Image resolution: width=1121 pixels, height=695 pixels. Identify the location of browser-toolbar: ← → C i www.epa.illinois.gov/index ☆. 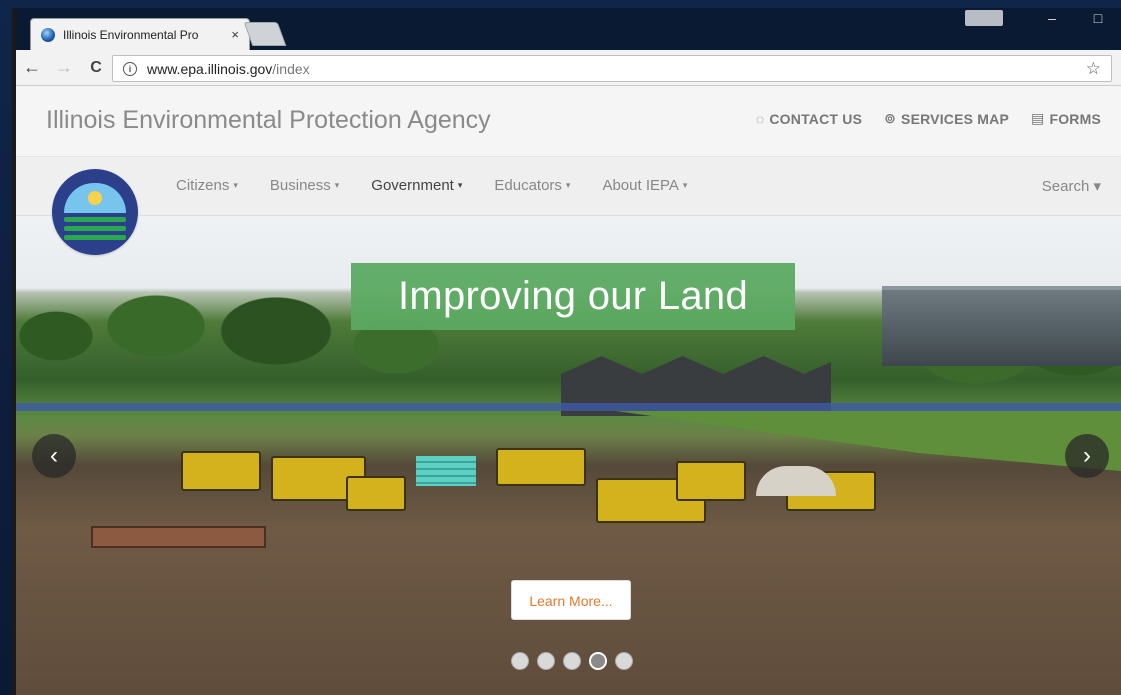
(568, 68).